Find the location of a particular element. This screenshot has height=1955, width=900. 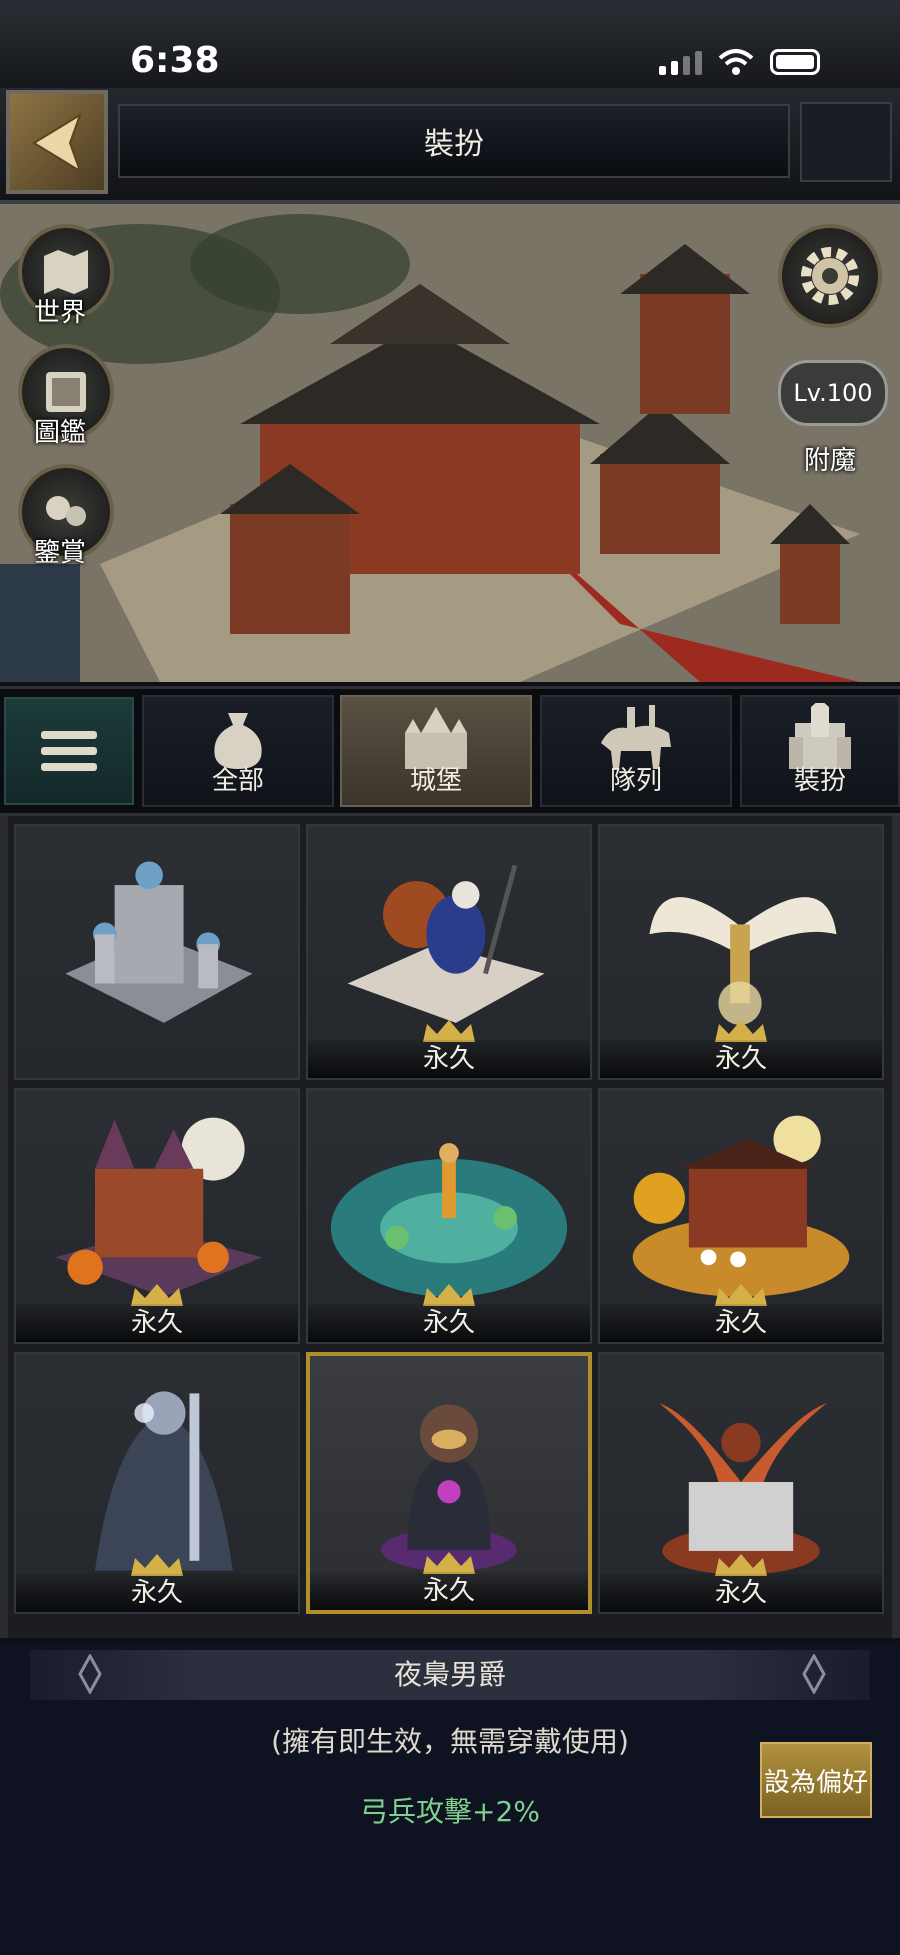

item-ice-castle is located at coordinates (157, 952).